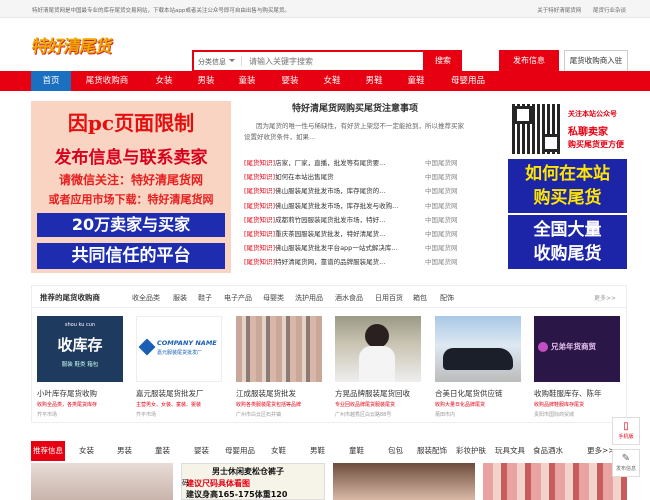 The width and height of the screenshot is (650, 500). Describe the element at coordinates (273, 298) in the screenshot. I see `buyer-category: 母婴类` at that location.